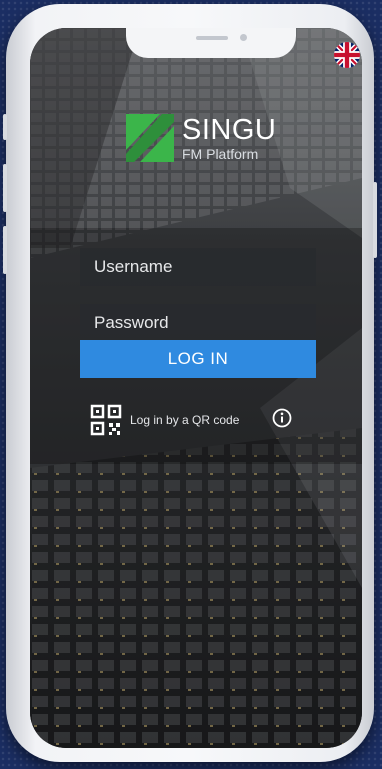 The image size is (382, 769). What do you see at coordinates (106, 420) in the screenshot?
I see `qr-code-icon` at bounding box center [106, 420].